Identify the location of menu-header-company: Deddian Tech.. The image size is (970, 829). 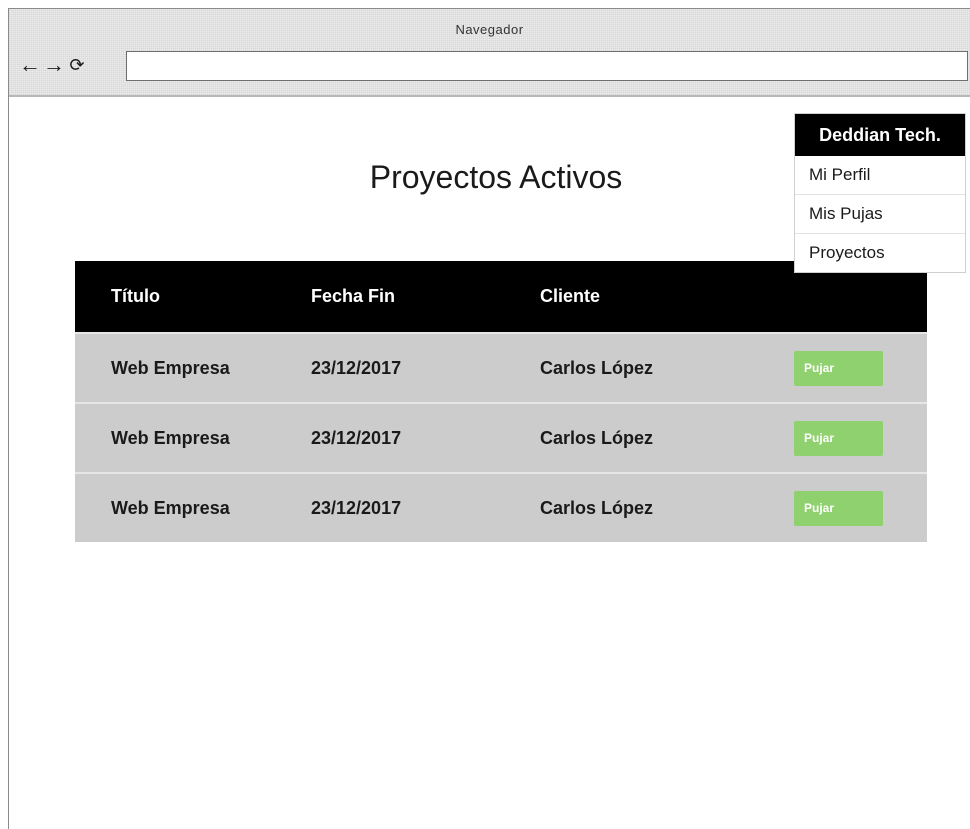
(880, 135).